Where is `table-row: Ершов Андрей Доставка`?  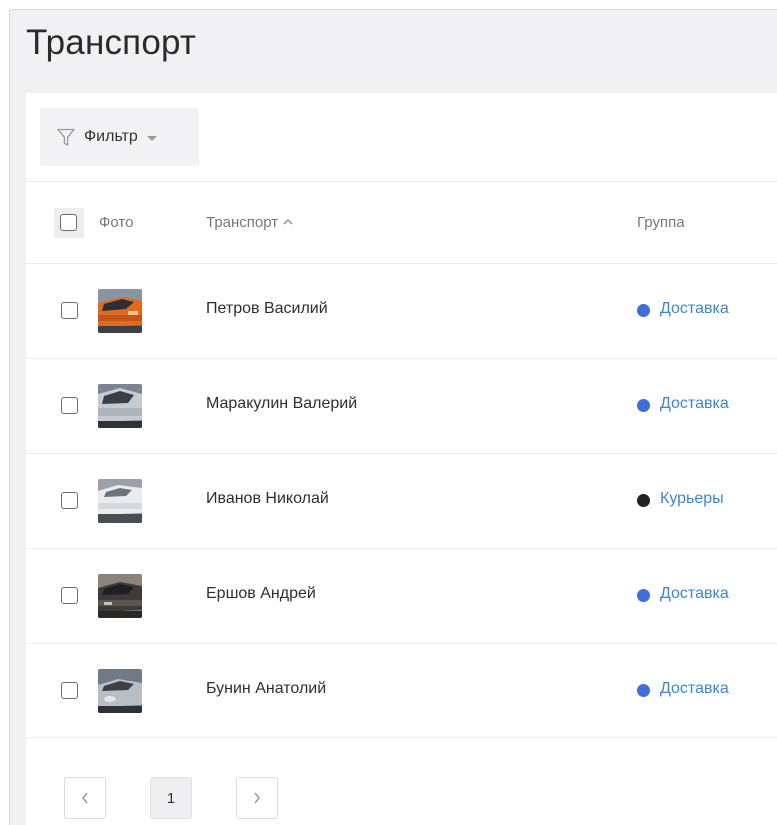
table-row: Ершов Андрей Доставка is located at coordinates (401, 596).